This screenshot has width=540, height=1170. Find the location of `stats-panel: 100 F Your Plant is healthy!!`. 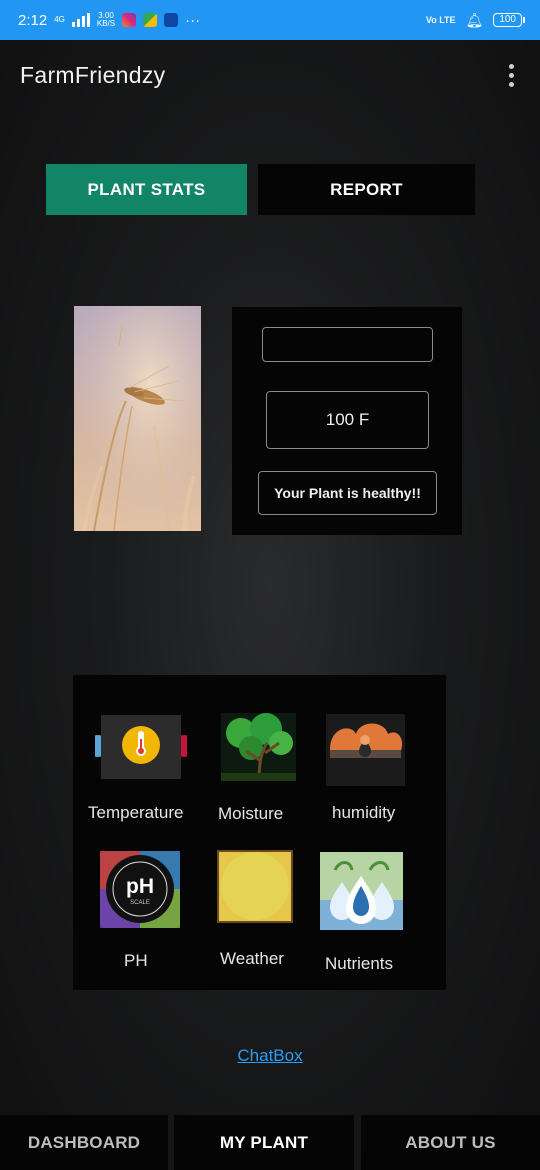

stats-panel: 100 F Your Plant is healthy!! is located at coordinates (347, 421).